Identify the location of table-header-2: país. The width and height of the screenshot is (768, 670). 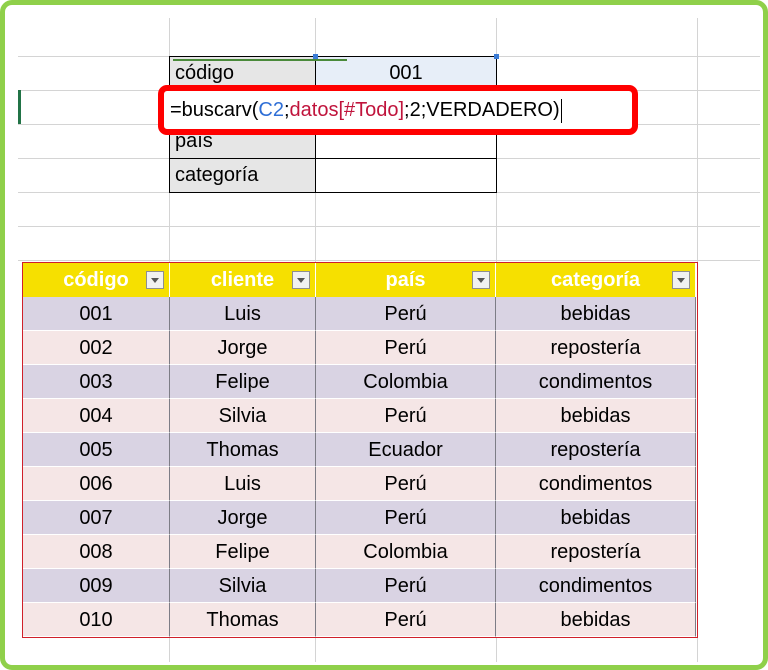
(406, 280).